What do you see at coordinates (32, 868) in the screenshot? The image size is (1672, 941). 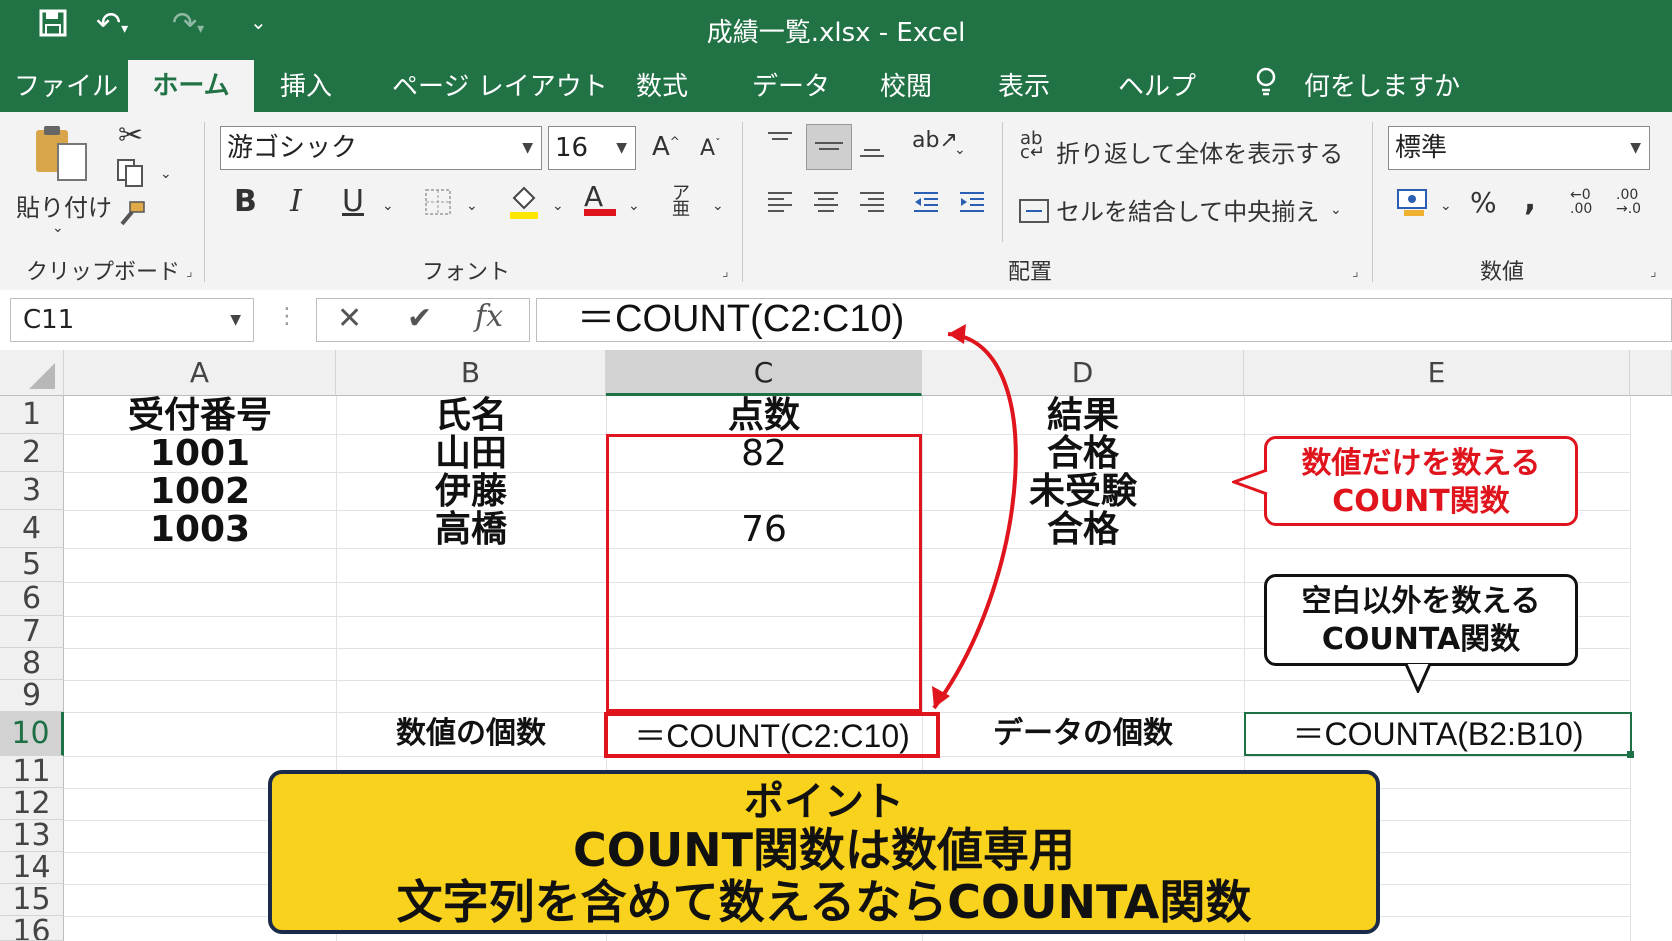 I see `row-header-14: 14` at bounding box center [32, 868].